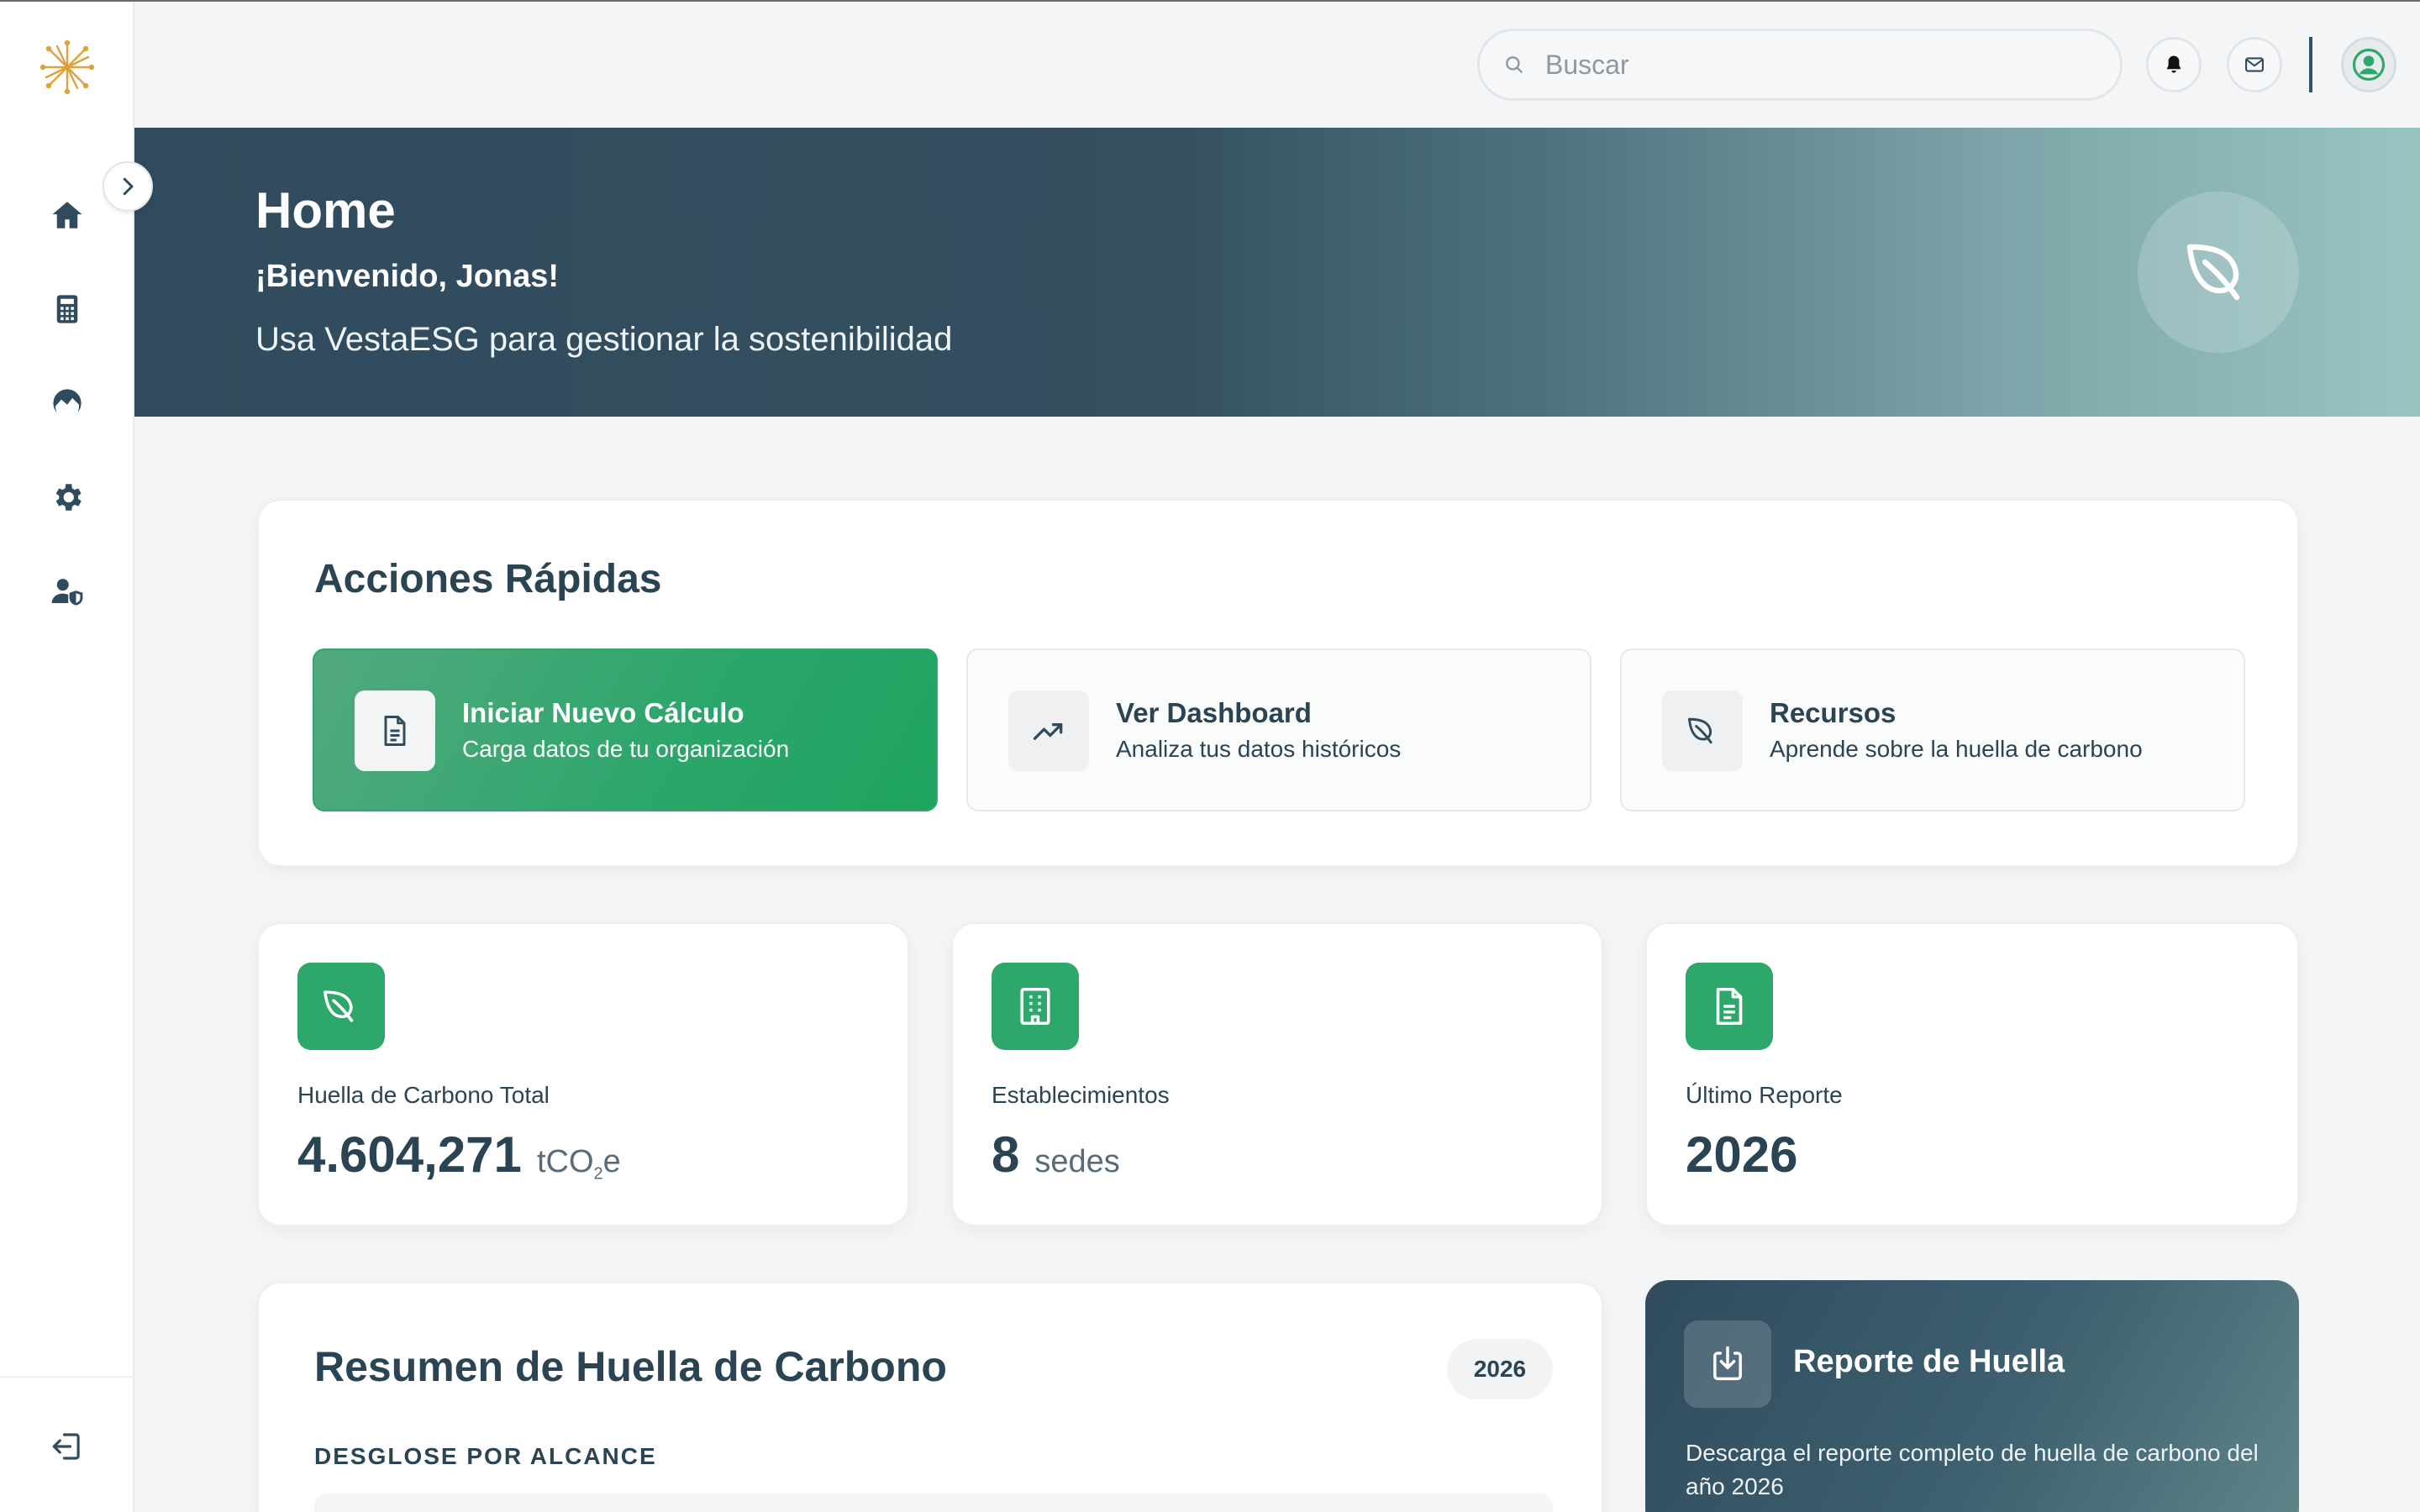 The width and height of the screenshot is (2420, 1512). What do you see at coordinates (488, 579) in the screenshot?
I see `quick-actions-title: Acciones Rápidas` at bounding box center [488, 579].